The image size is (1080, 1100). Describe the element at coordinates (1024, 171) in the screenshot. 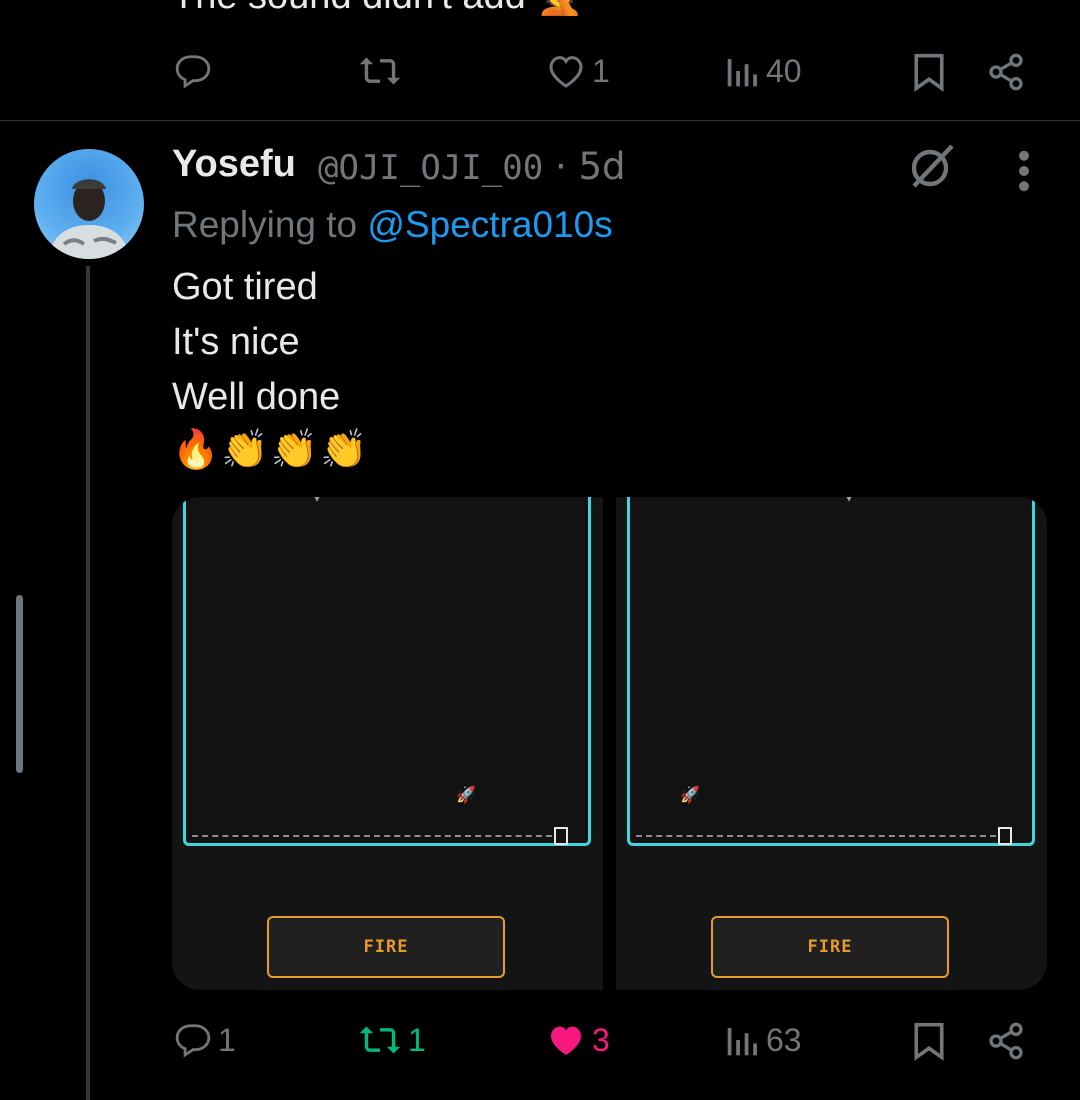

I see `more-icon` at that location.